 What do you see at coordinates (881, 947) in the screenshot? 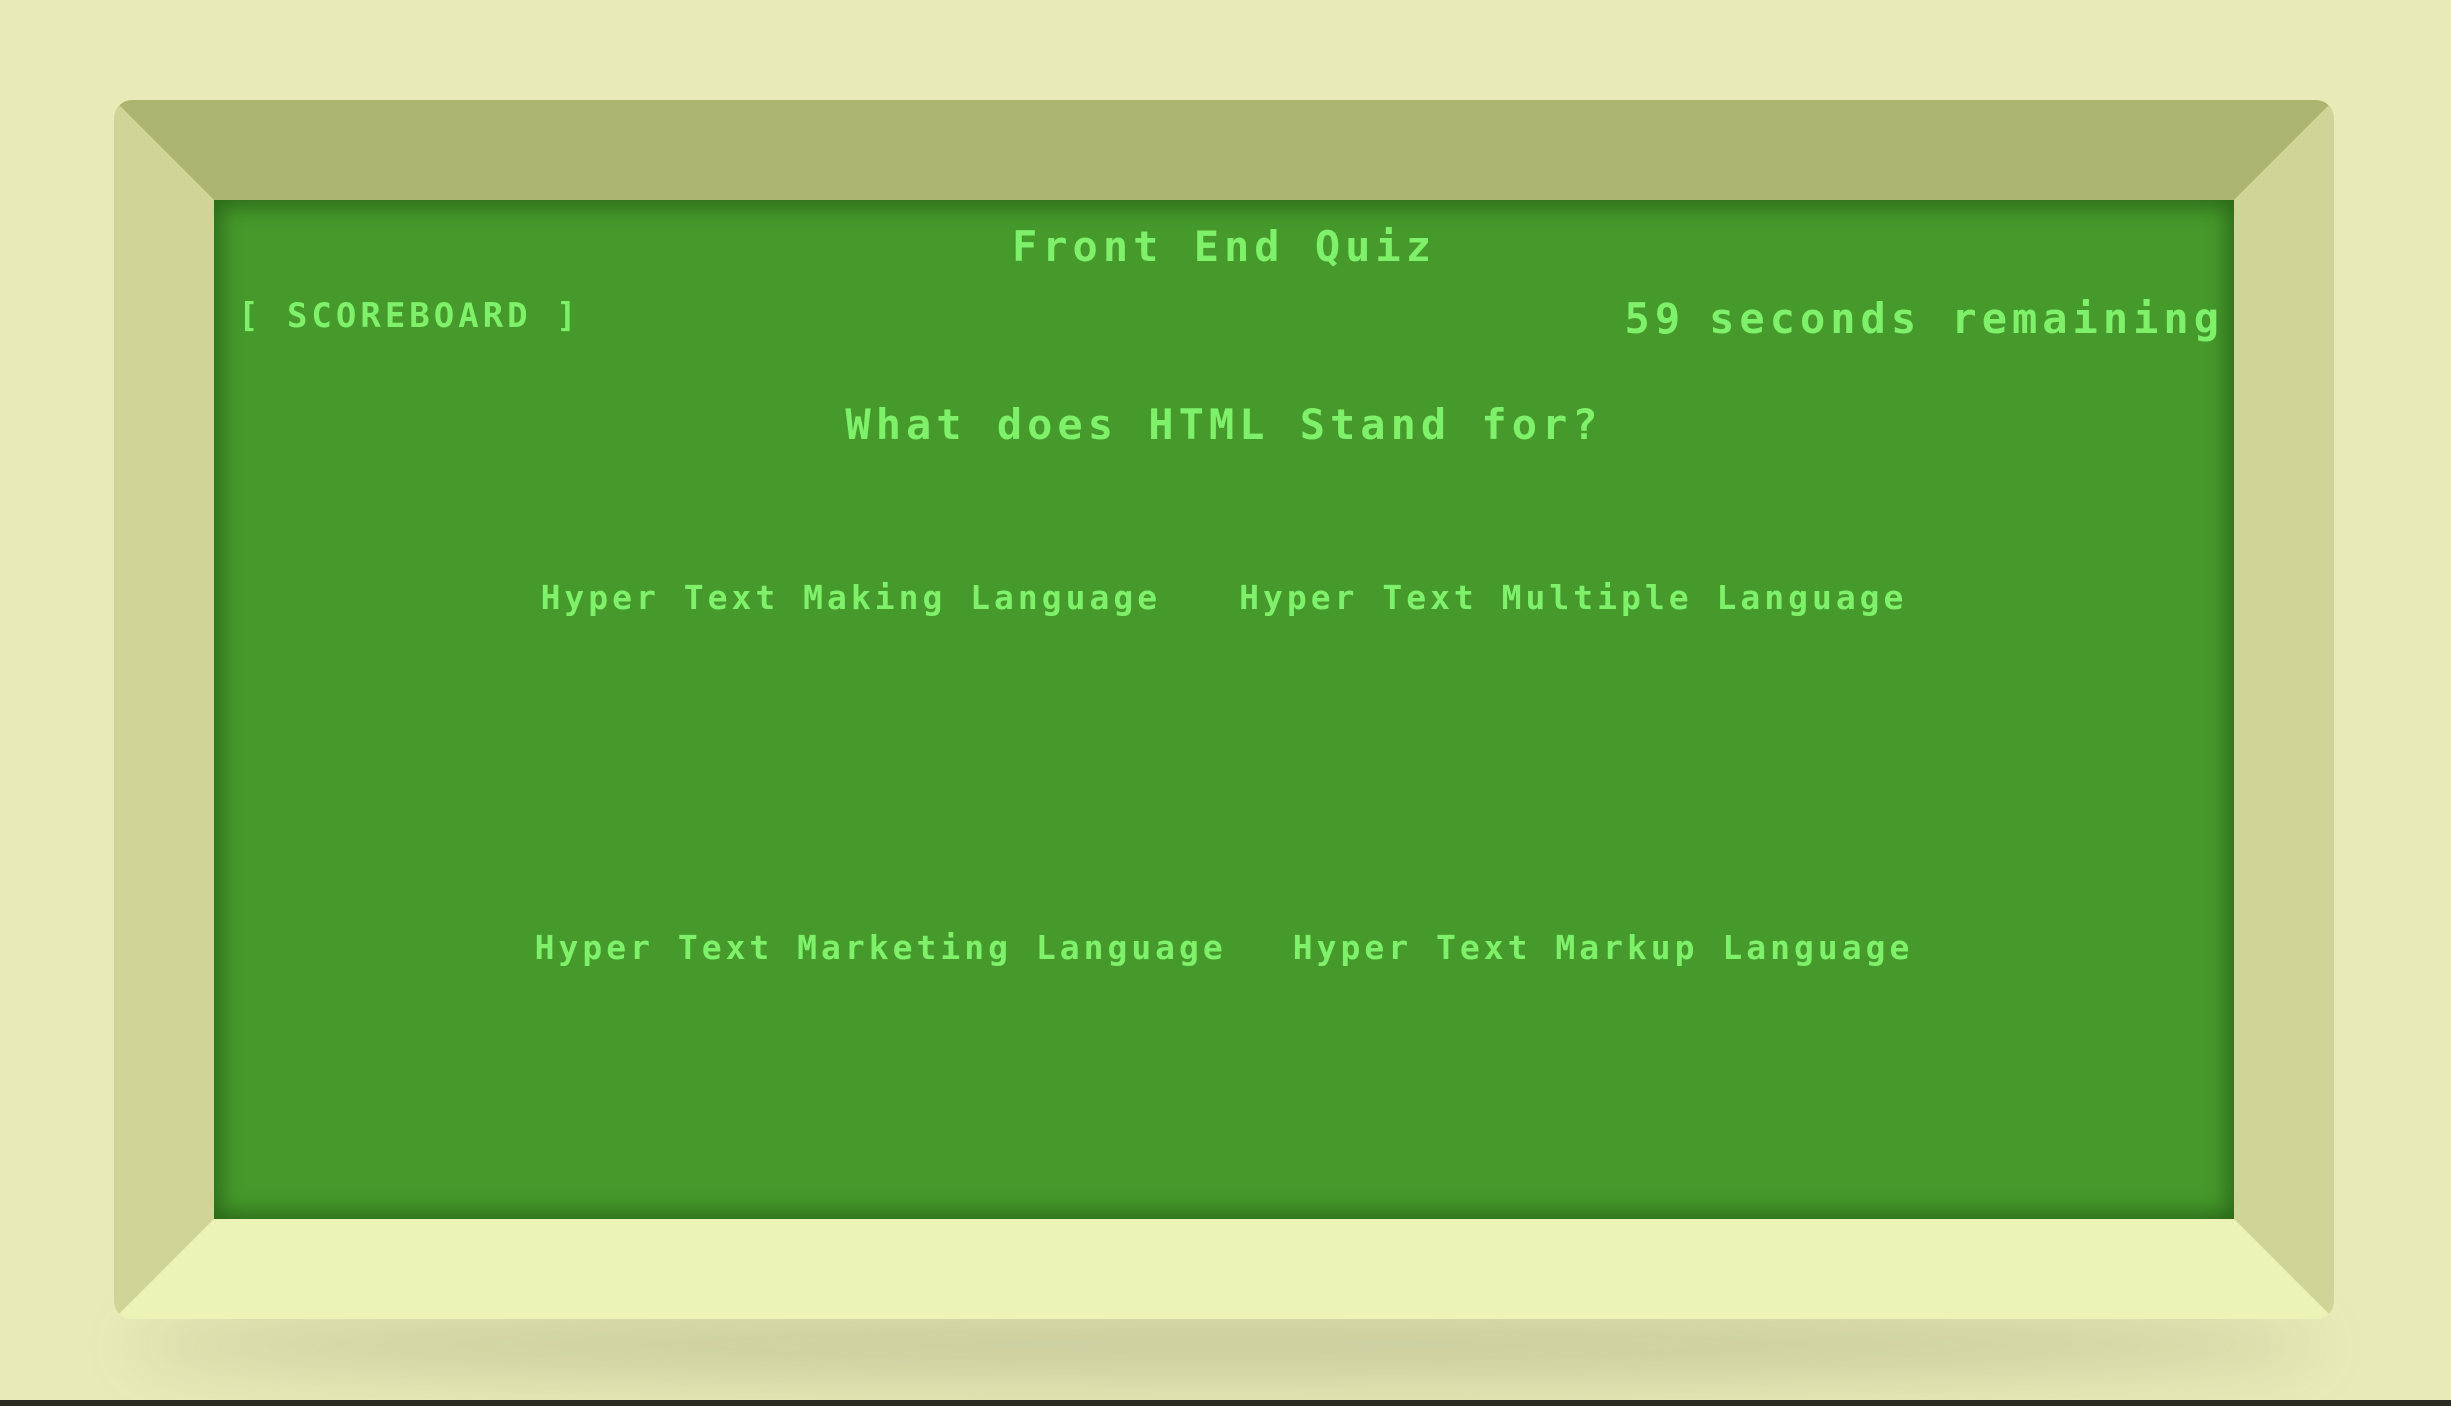
I see `answer-choice-3: Hyper Text Marketing Language` at bounding box center [881, 947].